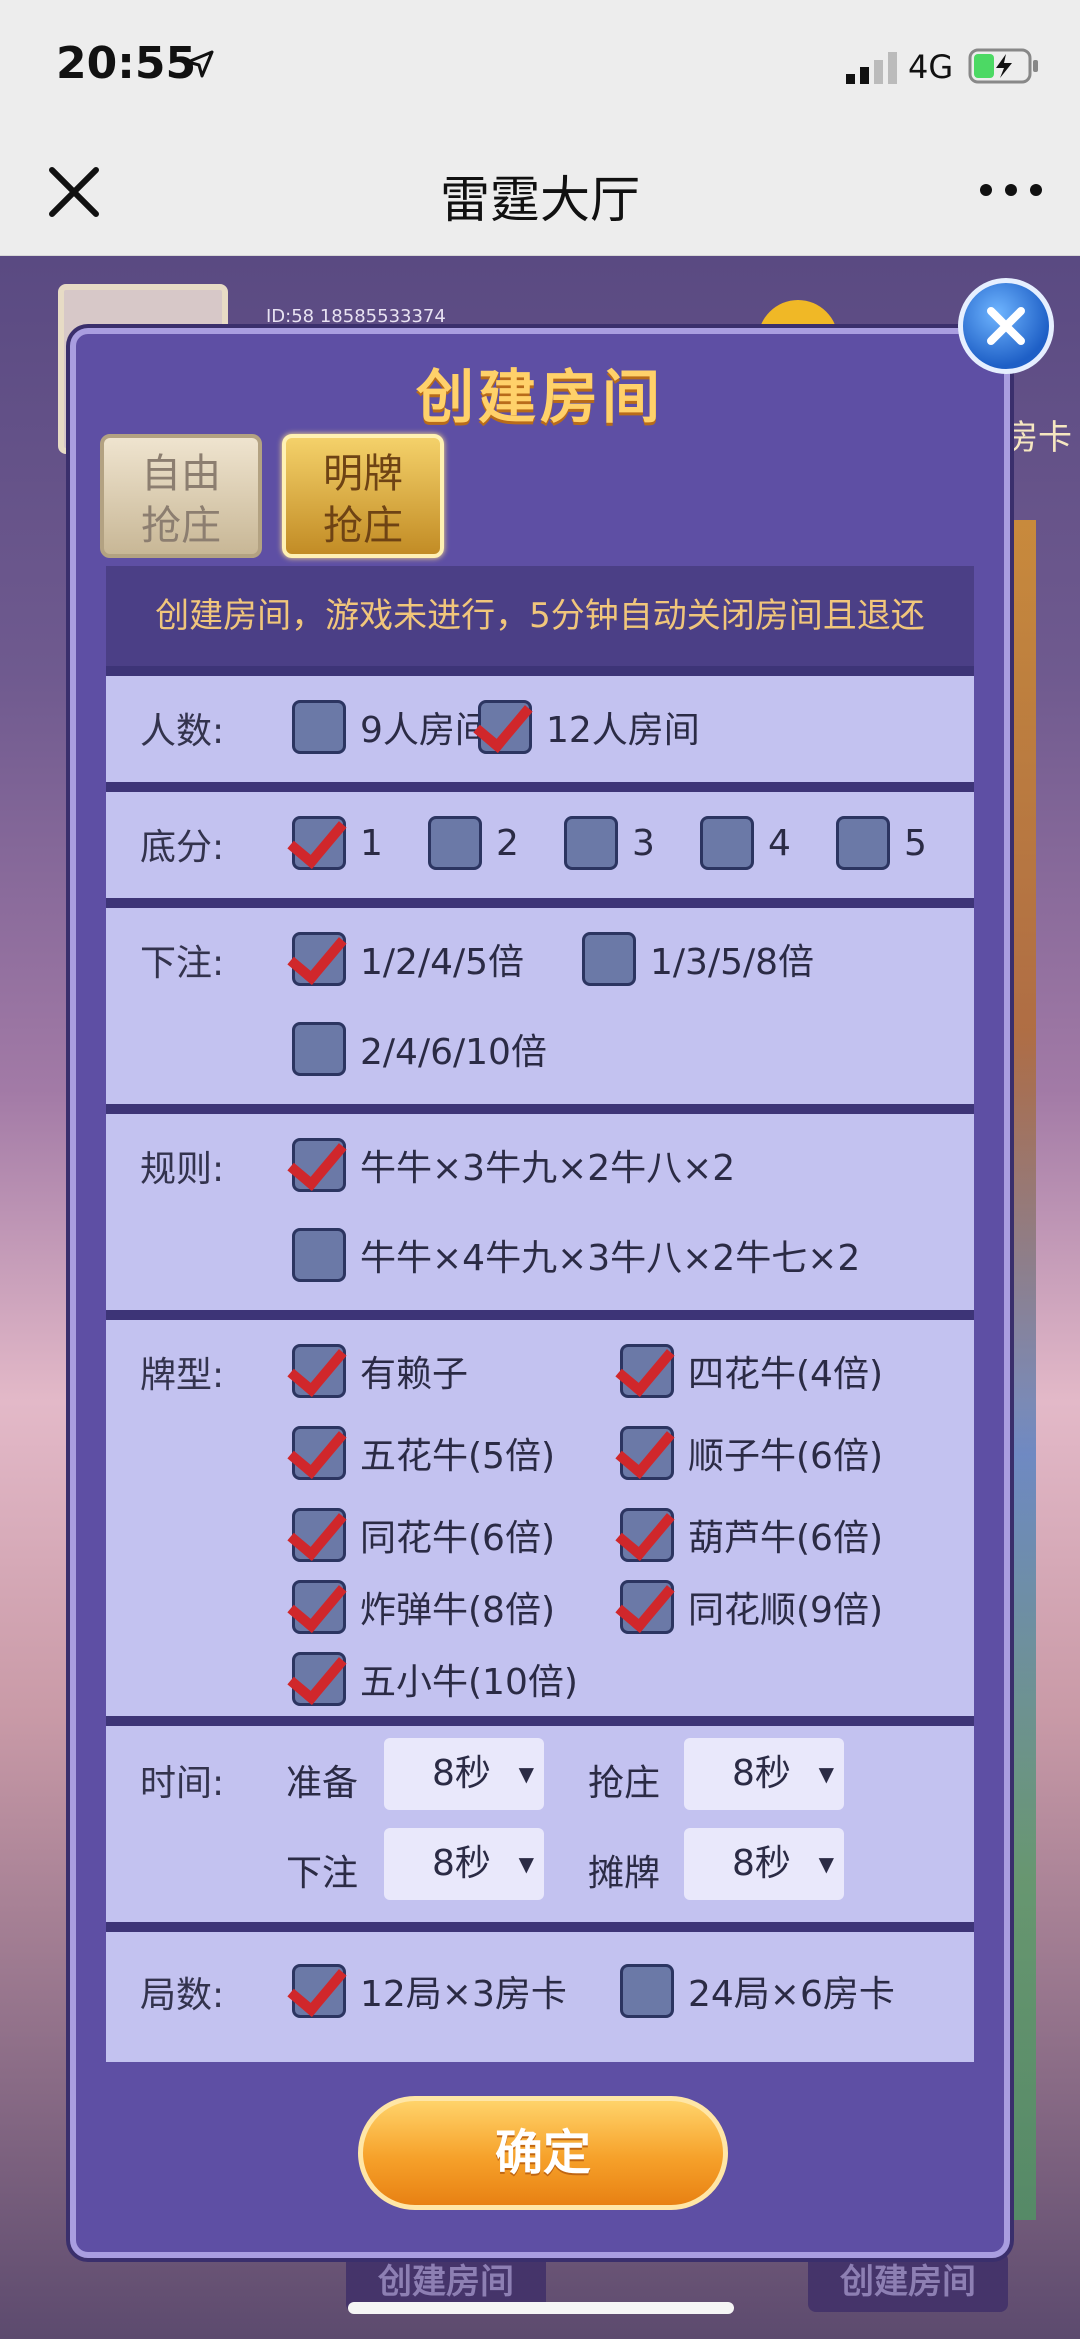 Image resolution: width=1080 pixels, height=2339 pixels. Describe the element at coordinates (419, 1049) in the screenshot. I see `option-bet-3: 2/4/6/10倍` at that location.